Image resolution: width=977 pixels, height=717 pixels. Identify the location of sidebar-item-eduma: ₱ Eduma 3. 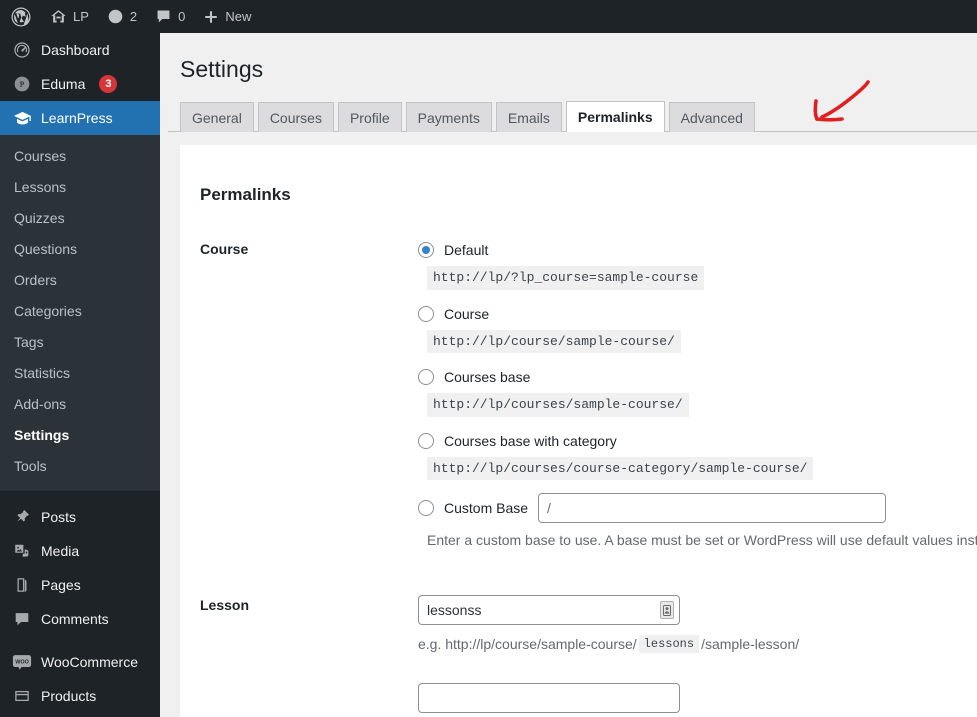
(80, 84).